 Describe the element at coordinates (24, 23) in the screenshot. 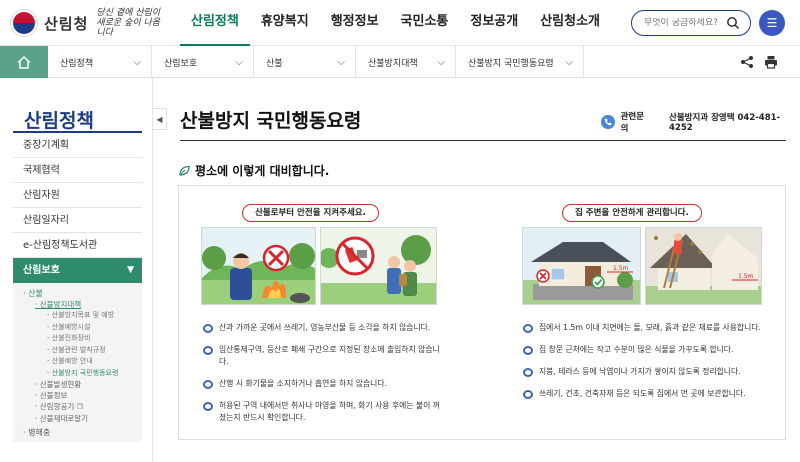

I see `korea-emblem-icon` at that location.